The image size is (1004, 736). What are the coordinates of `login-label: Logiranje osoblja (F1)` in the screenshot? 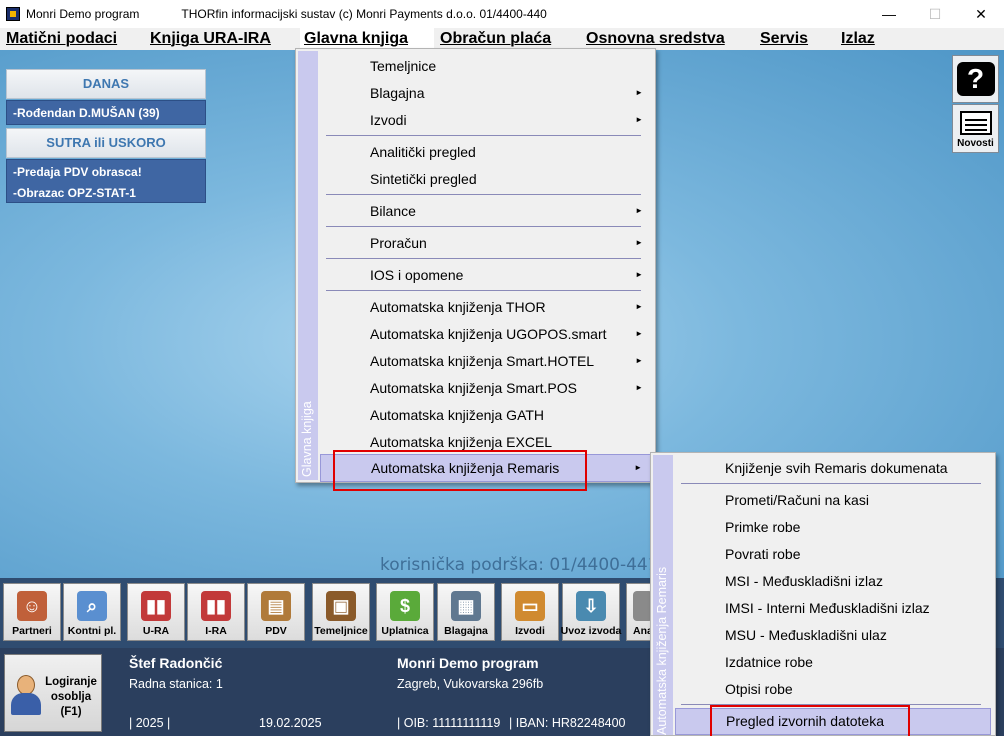 It's located at (71, 697).